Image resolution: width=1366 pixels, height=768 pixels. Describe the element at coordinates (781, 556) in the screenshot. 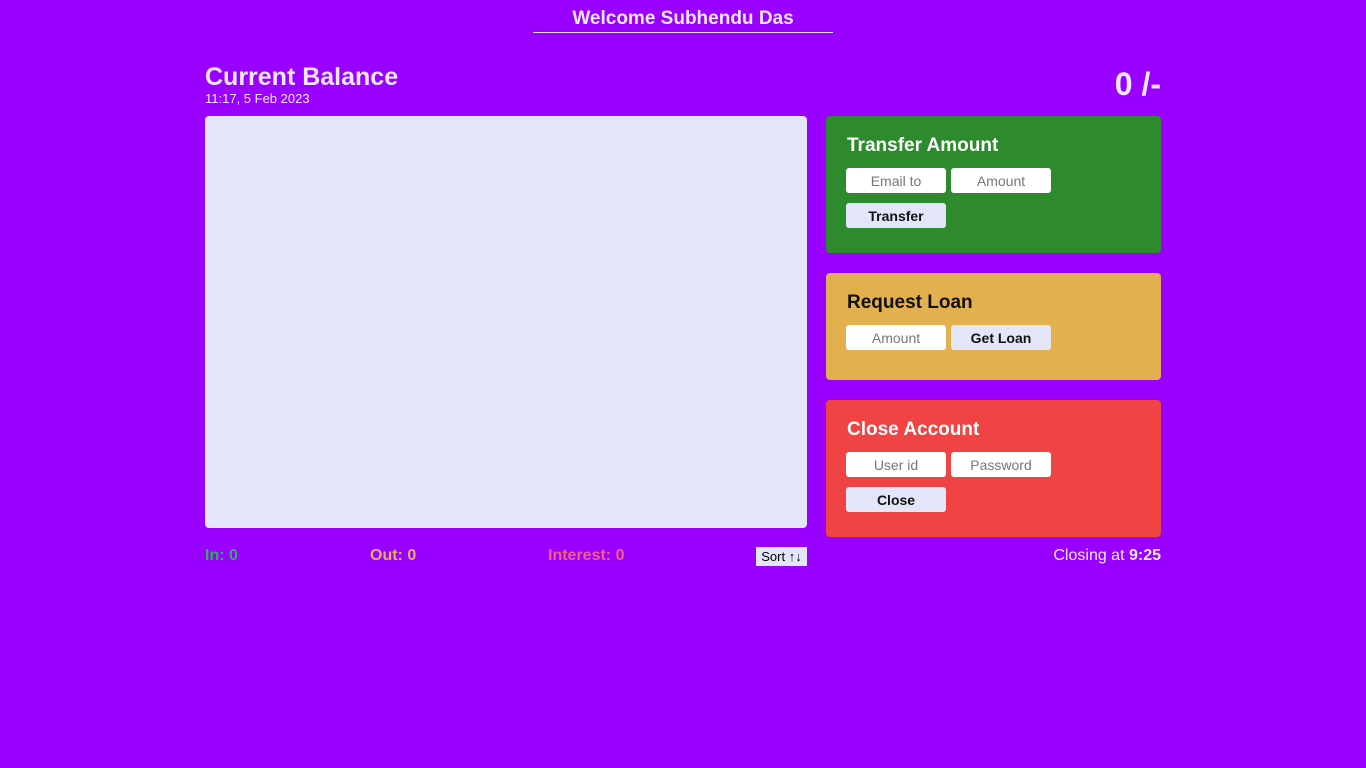

I see `sort-button: Sort ↑↓` at that location.